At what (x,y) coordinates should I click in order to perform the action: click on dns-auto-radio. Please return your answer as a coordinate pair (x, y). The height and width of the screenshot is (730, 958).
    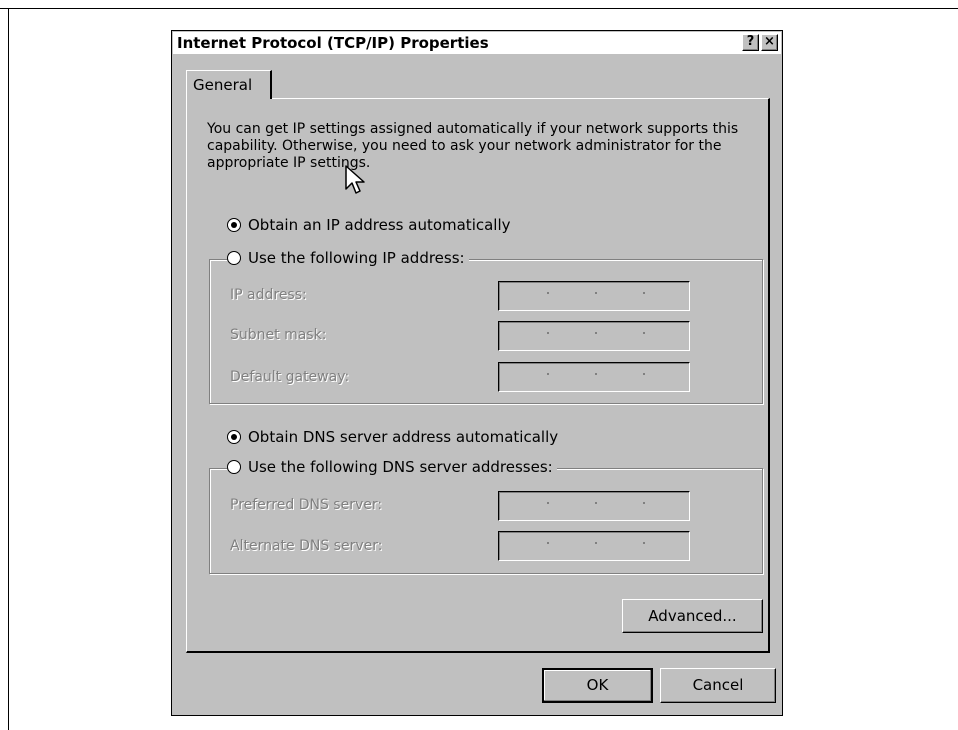
    Looking at the image, I should click on (234, 437).